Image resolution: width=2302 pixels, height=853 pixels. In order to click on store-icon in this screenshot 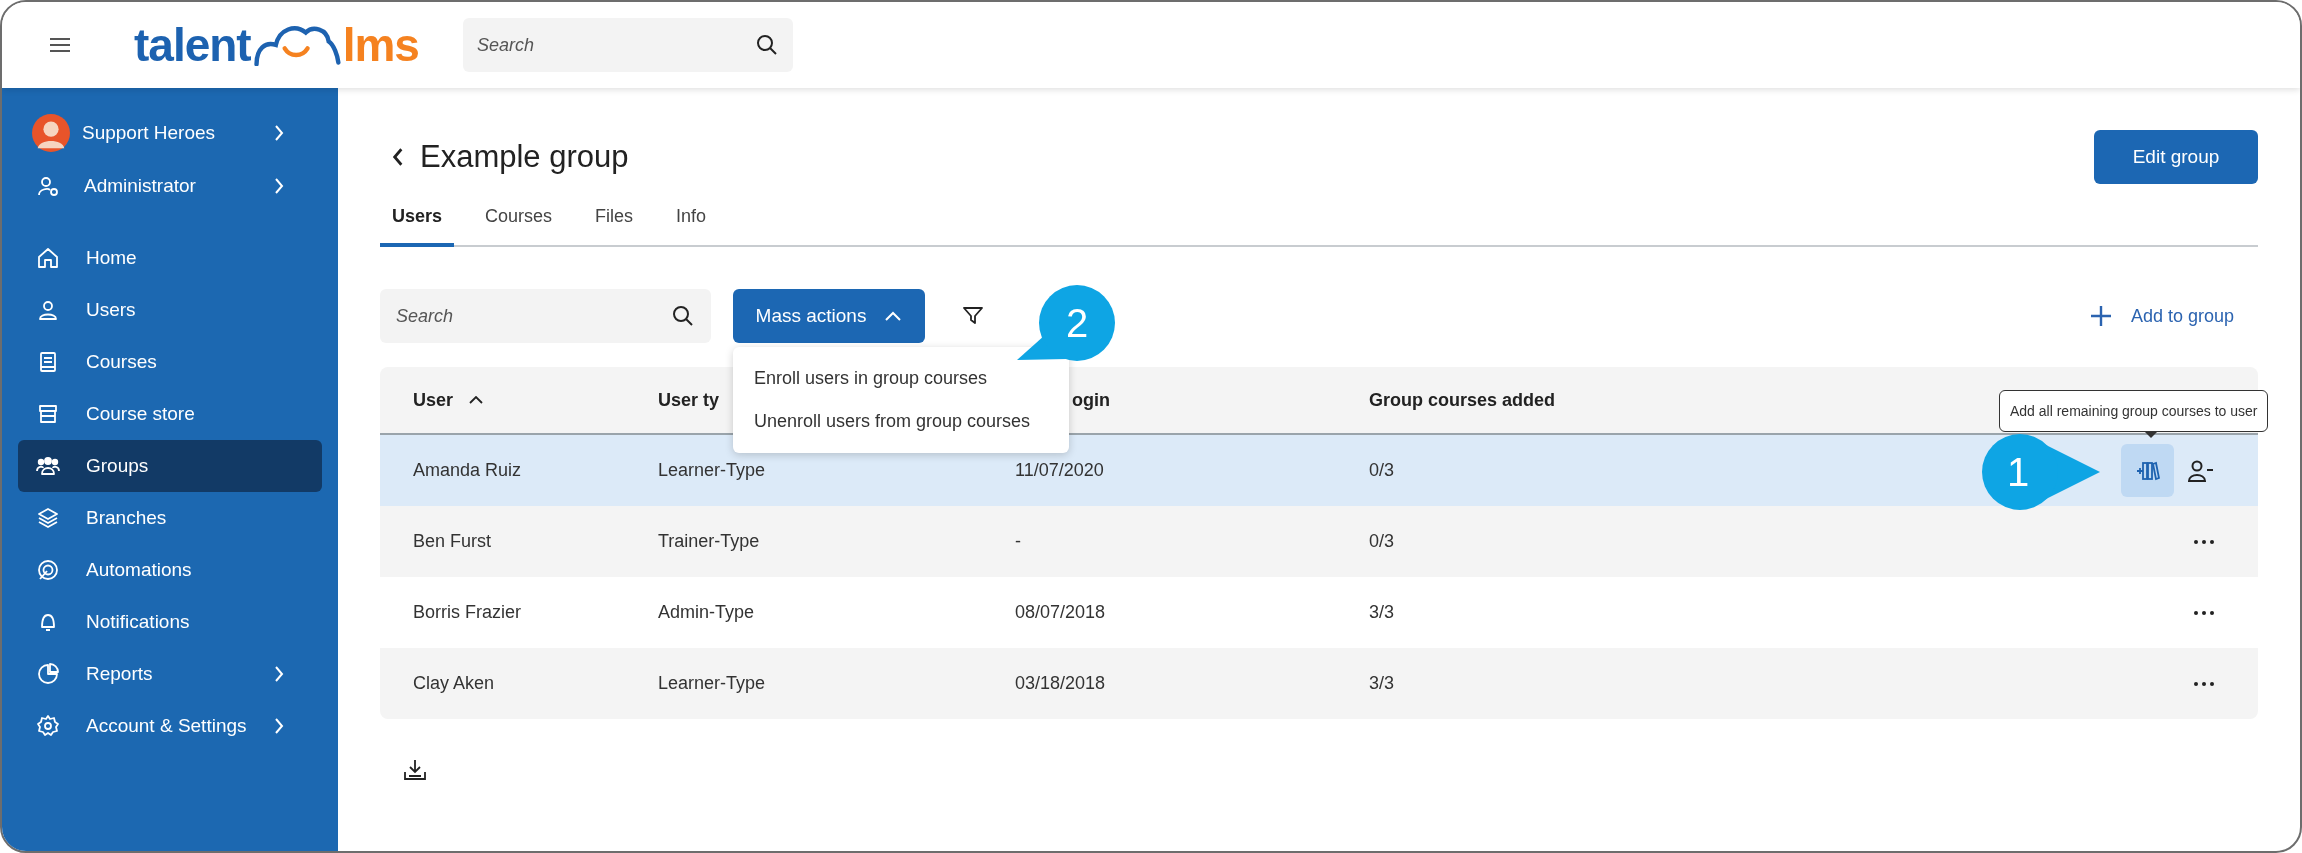, I will do `click(48, 414)`.